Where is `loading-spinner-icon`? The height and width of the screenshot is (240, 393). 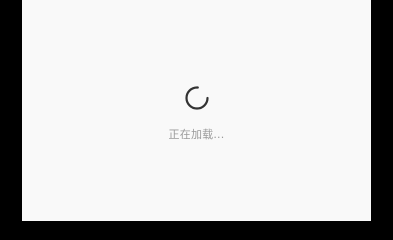 loading-spinner-icon is located at coordinates (196, 98).